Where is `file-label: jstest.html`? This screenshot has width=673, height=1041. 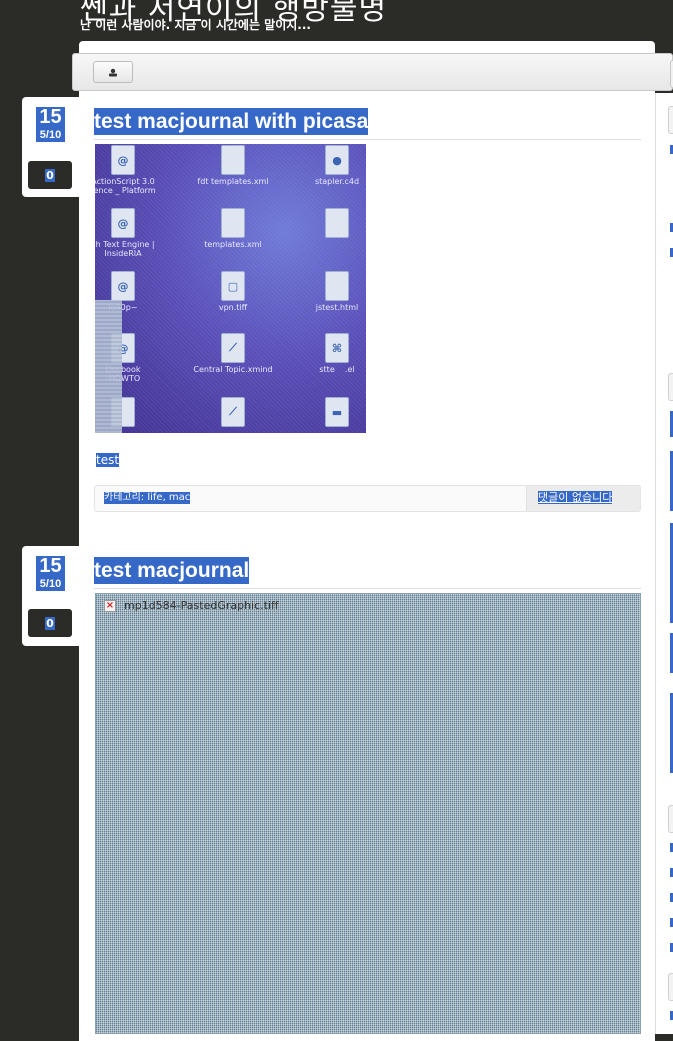
file-label: jstest.html is located at coordinates (337, 307).